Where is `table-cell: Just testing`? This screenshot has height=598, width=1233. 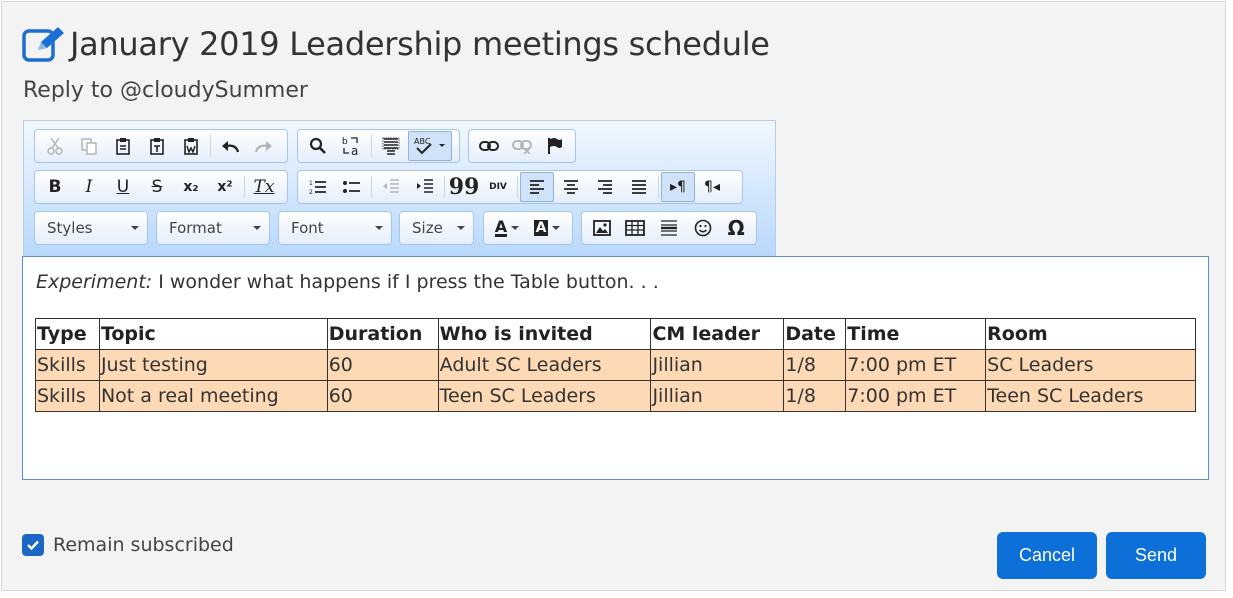 table-cell: Just testing is located at coordinates (213, 365).